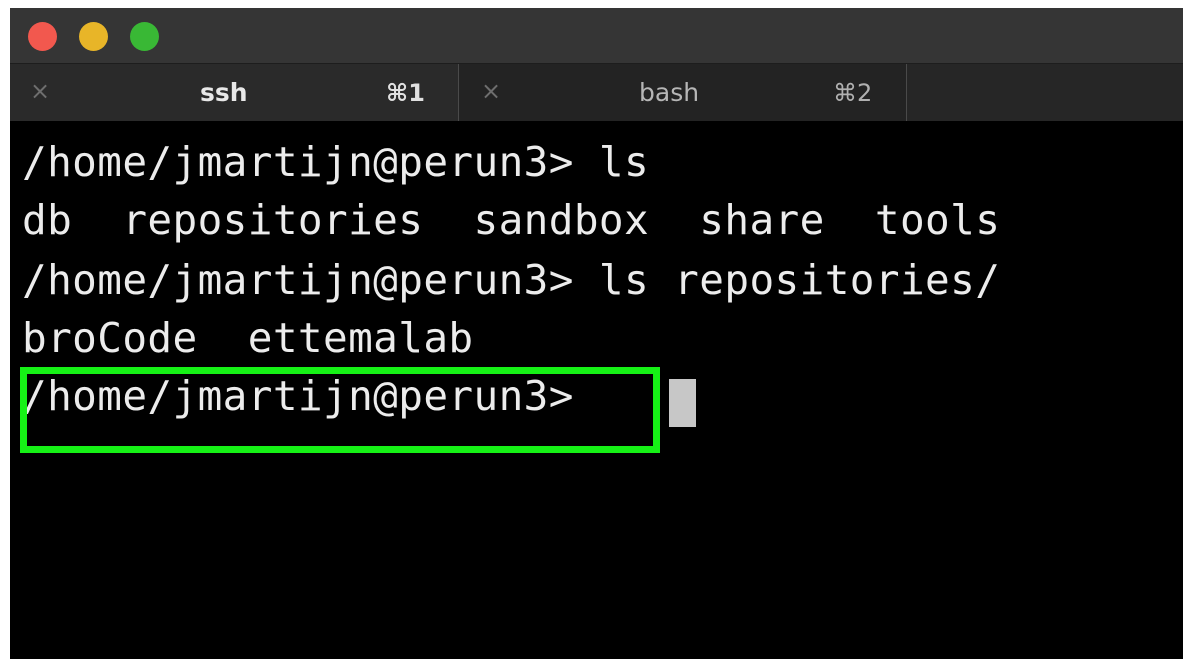 The image size is (1183, 659). Describe the element at coordinates (405, 93) in the screenshot. I see `tab-shortcut: ⌘1` at that location.